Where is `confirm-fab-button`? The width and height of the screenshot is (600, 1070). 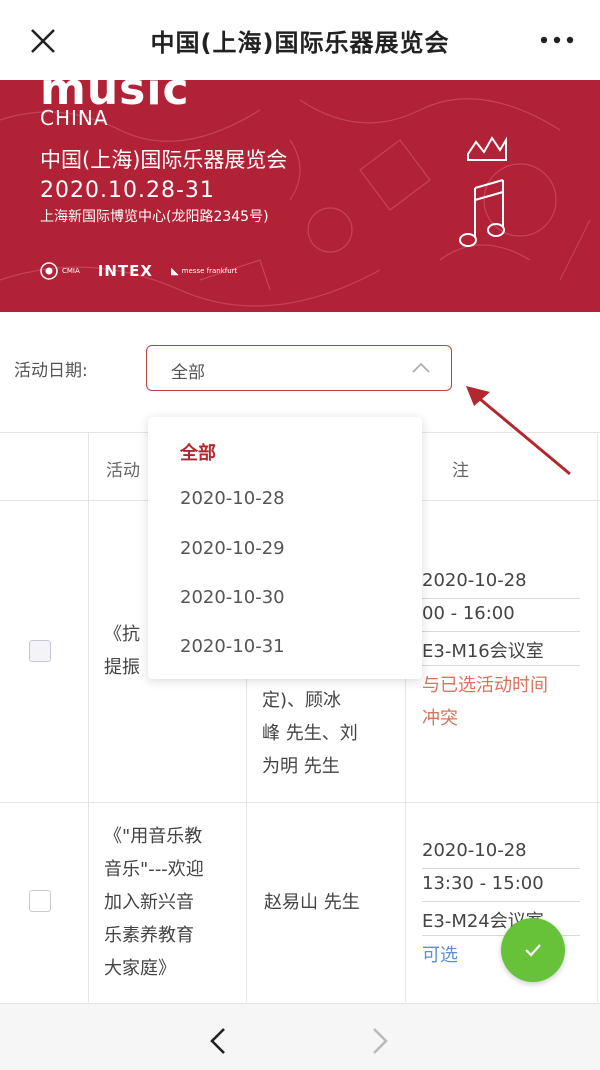 confirm-fab-button is located at coordinates (533, 950).